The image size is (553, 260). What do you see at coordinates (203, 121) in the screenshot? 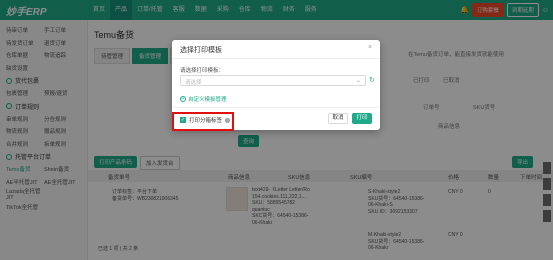
I see `highlight-box` at bounding box center [203, 121].